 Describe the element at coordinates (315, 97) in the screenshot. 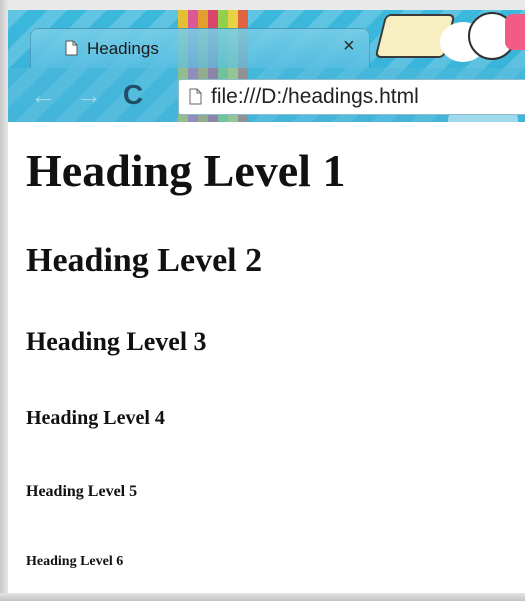

I see `address-text: file:///D:/headings.html` at that location.